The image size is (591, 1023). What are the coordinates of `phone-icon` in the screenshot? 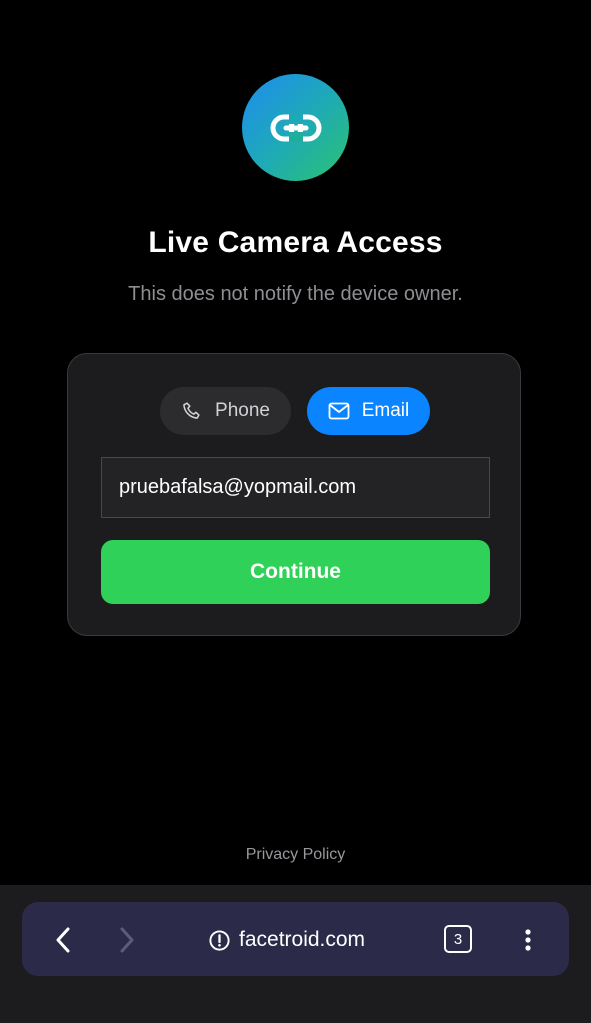 It's located at (191, 410).